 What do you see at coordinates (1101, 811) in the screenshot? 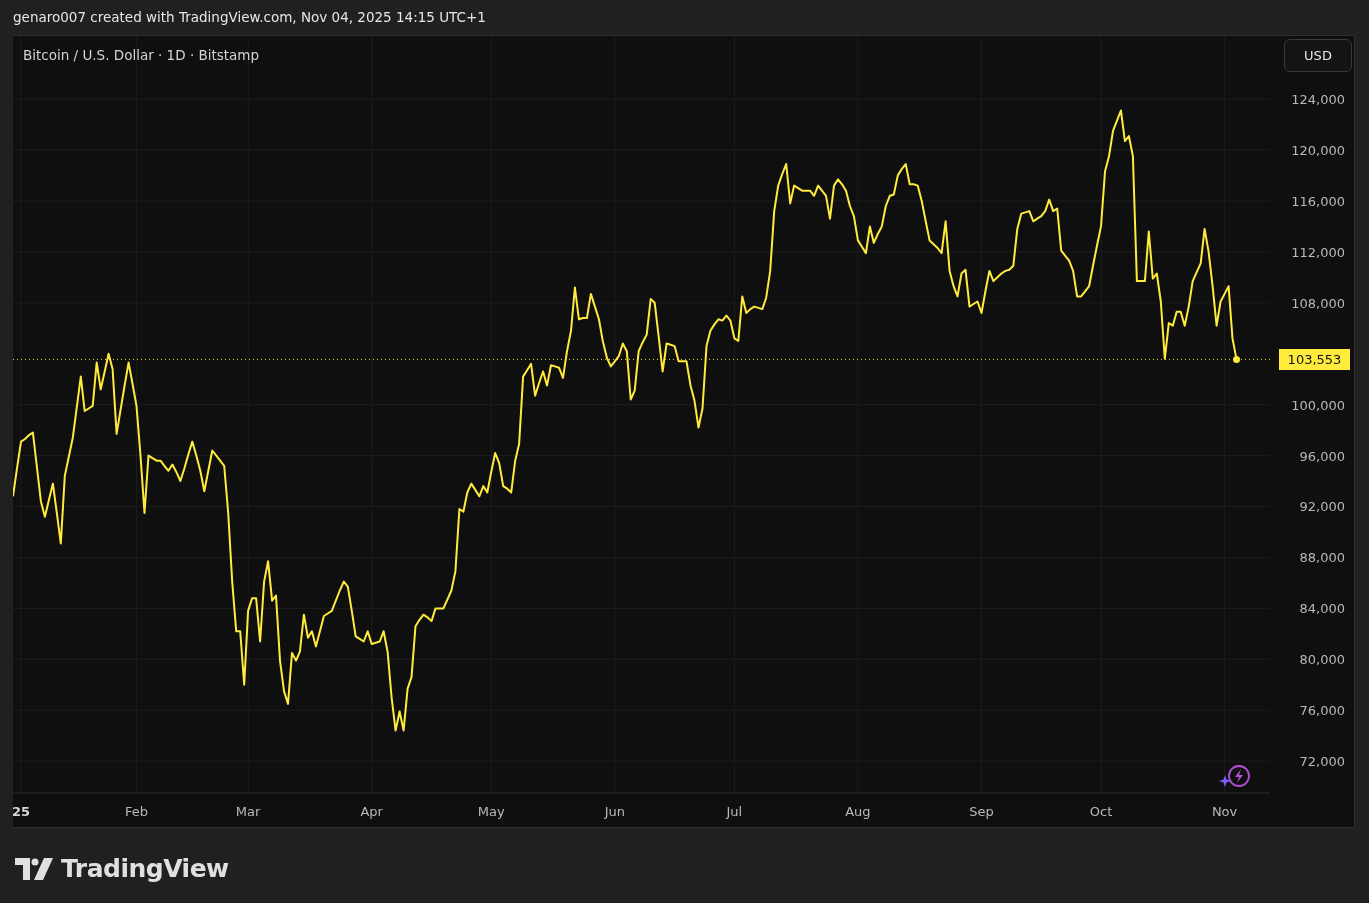
I see `time-axis-label: Oct` at bounding box center [1101, 811].